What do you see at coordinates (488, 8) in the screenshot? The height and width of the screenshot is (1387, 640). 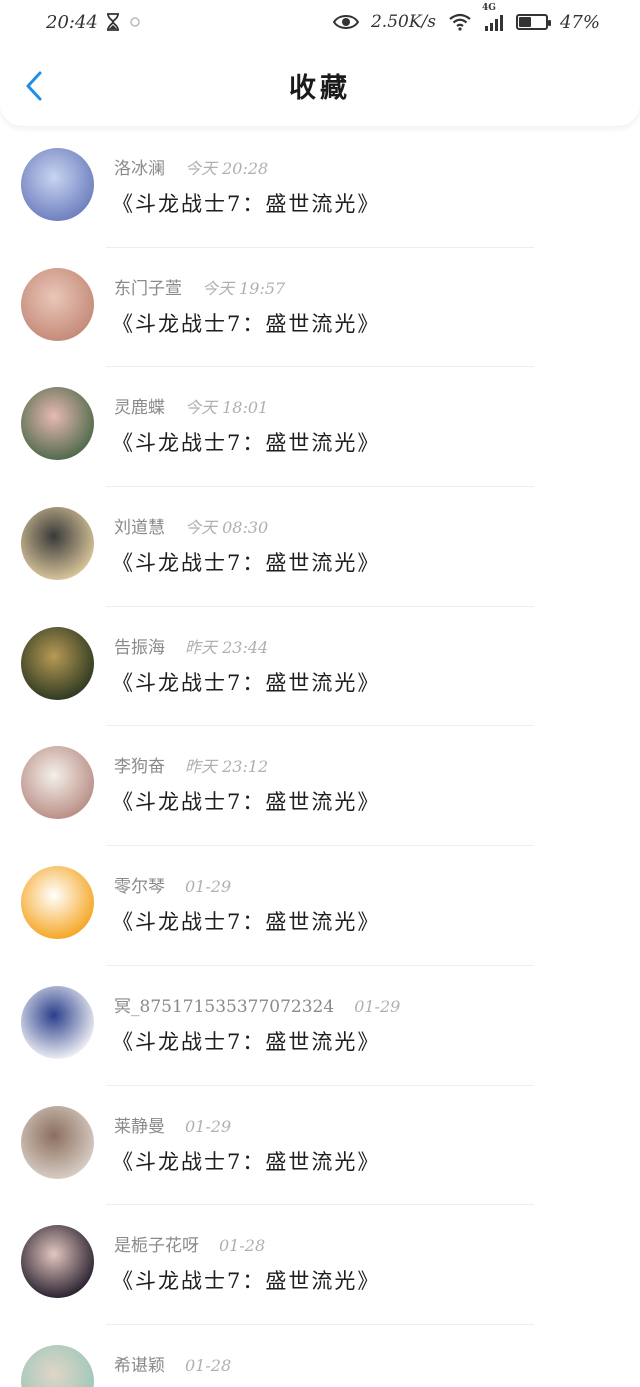 I see `network-tag: 4G` at bounding box center [488, 8].